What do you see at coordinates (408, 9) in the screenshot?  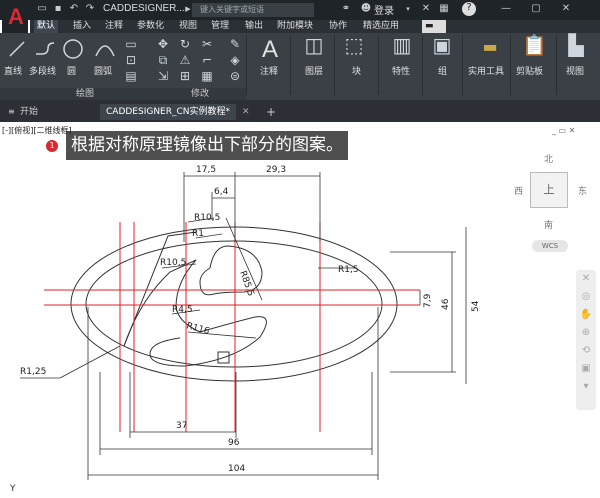 I see `chevron-down-icon: ▾` at bounding box center [408, 9].